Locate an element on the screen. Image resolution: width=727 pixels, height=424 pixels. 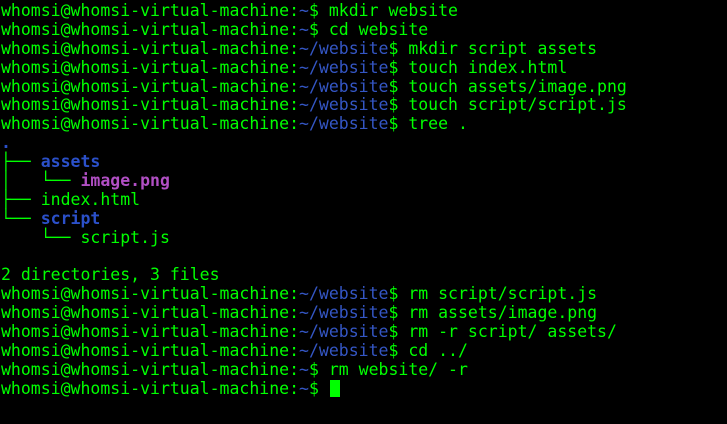
tree-branch: │ └── is located at coordinates (41, 181).